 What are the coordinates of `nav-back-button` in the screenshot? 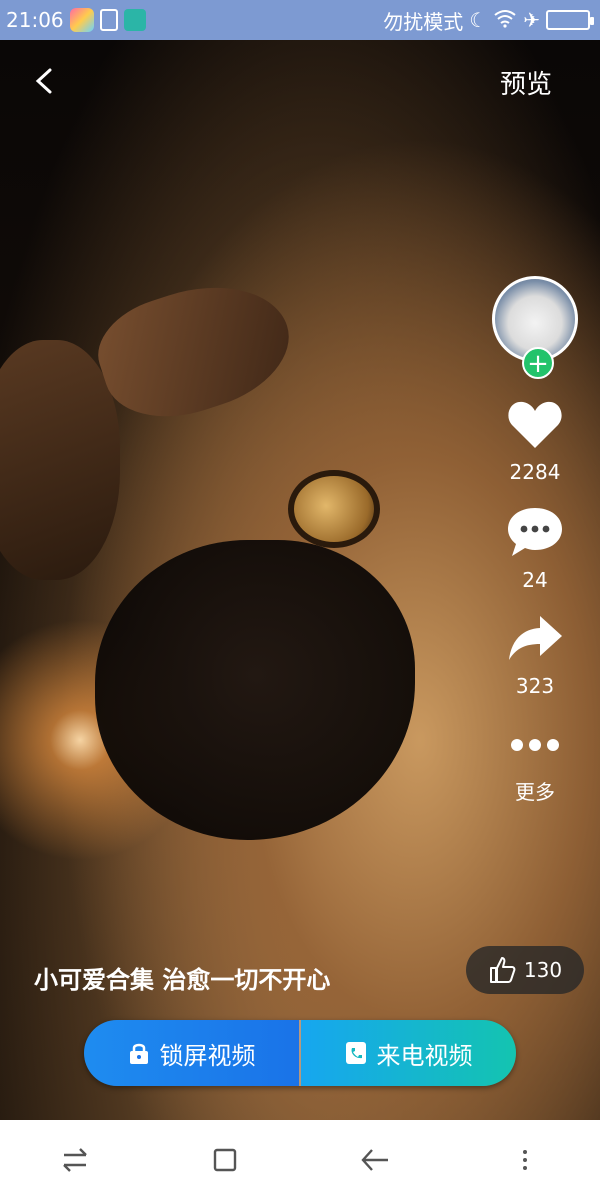 It's located at (375, 1160).